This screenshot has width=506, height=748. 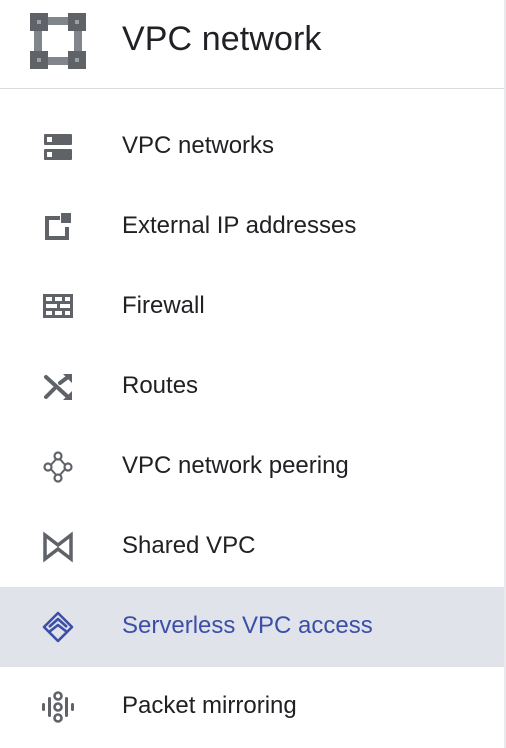 I want to click on product-header: VPC network, so click(x=252, y=44).